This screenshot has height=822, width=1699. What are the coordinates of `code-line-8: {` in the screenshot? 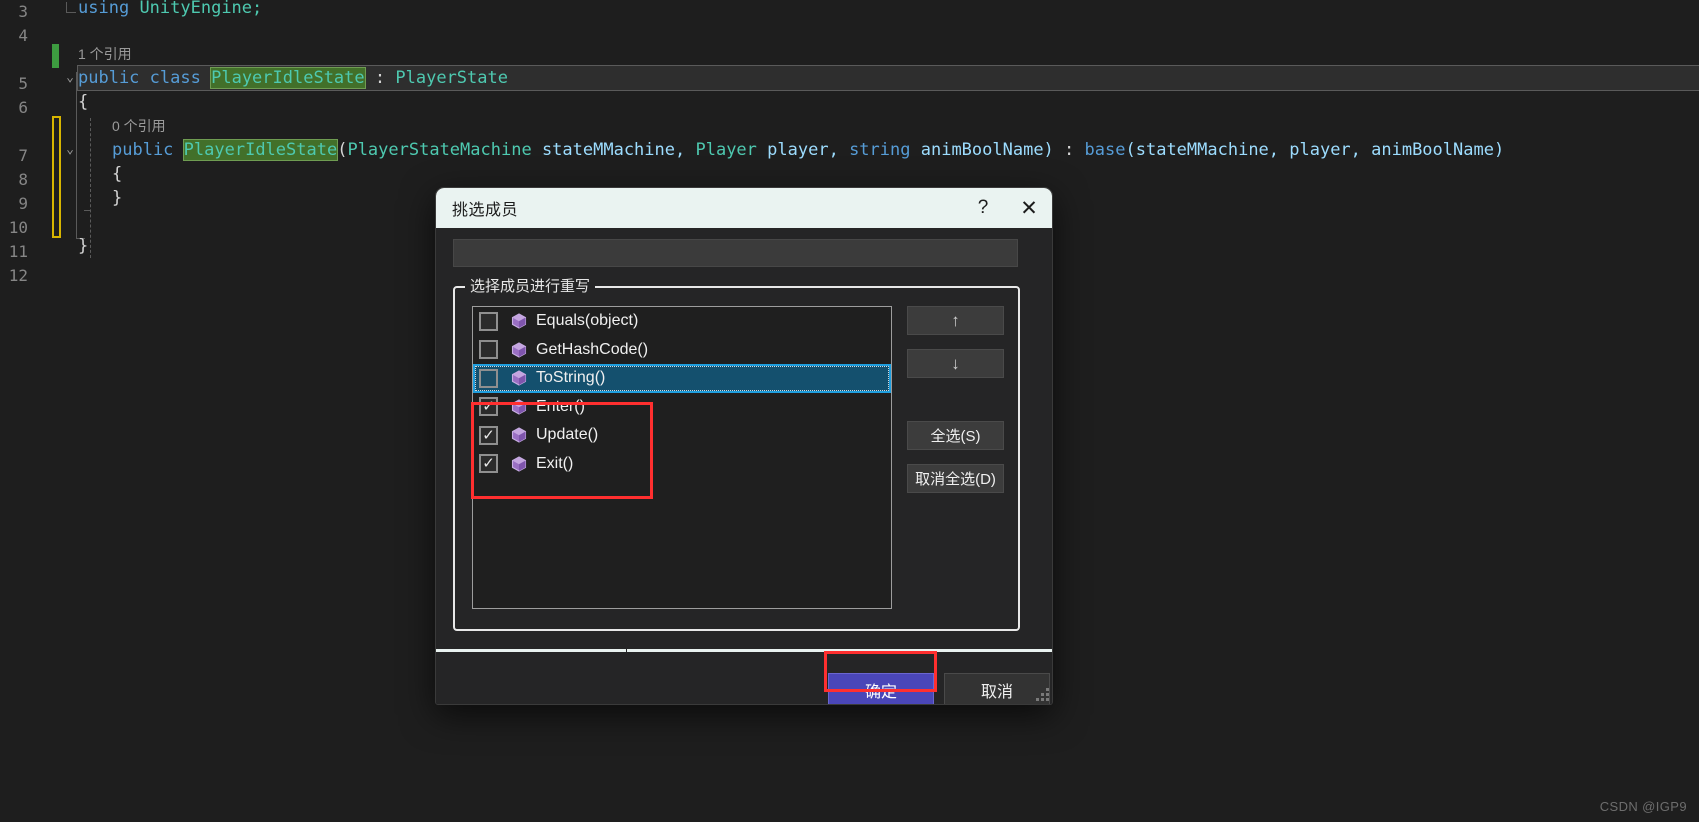 It's located at (117, 174).